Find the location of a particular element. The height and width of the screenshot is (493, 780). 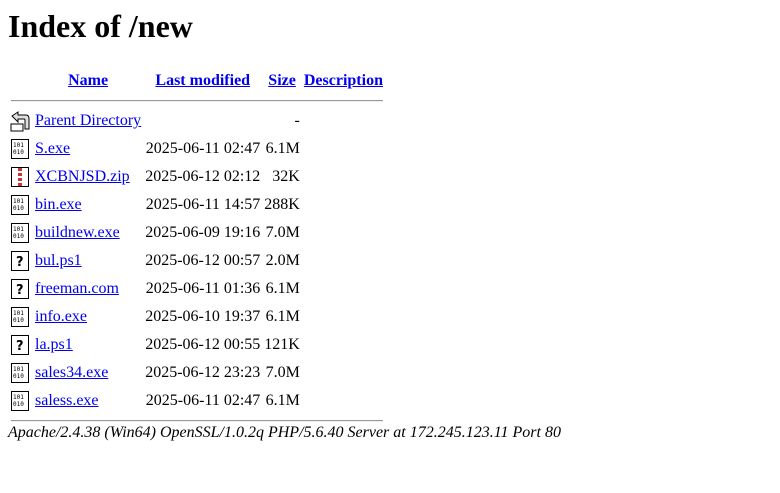

file-link: freeman.com is located at coordinates (77, 288).